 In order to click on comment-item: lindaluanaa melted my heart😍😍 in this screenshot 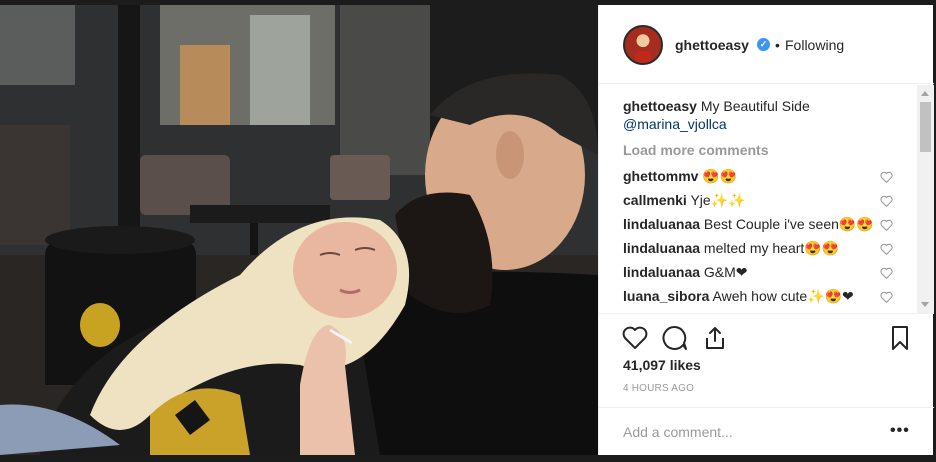, I will do `click(758, 248)`.